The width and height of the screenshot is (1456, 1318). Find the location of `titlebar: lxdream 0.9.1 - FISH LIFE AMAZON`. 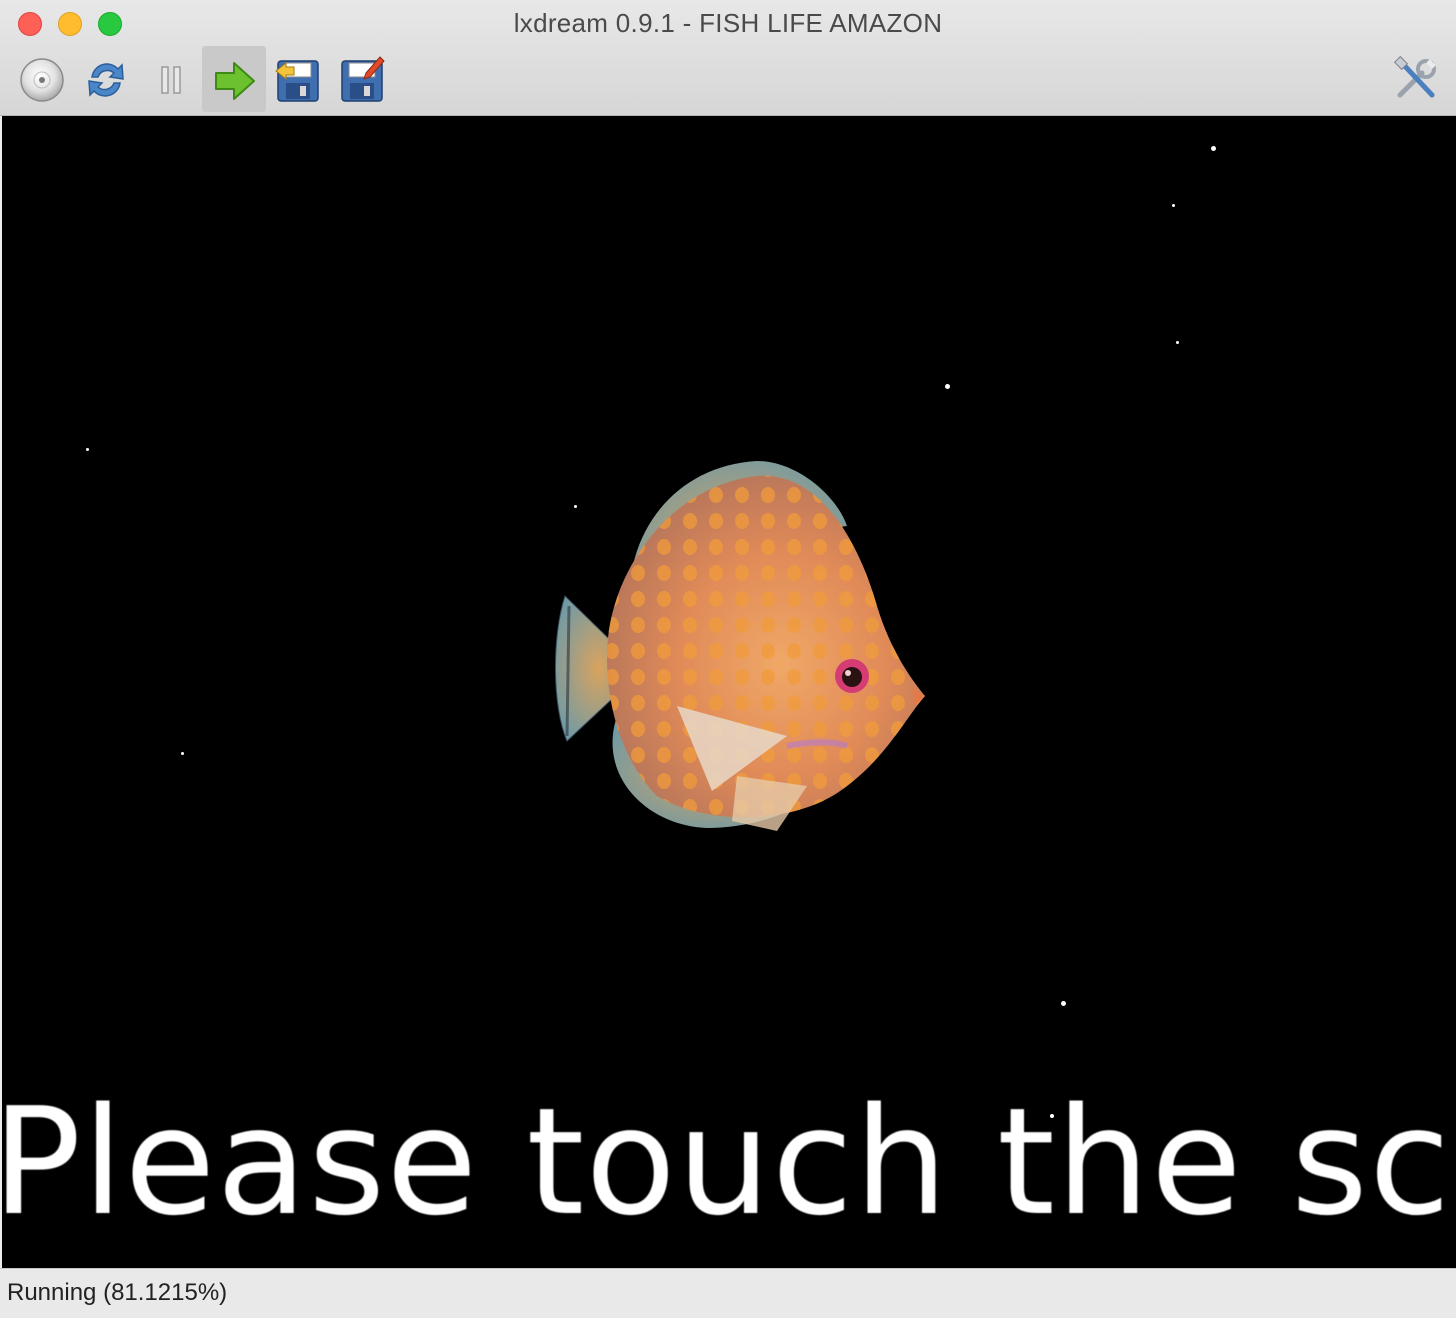

titlebar: lxdream 0.9.1 - FISH LIFE AMAZON is located at coordinates (728, 58).